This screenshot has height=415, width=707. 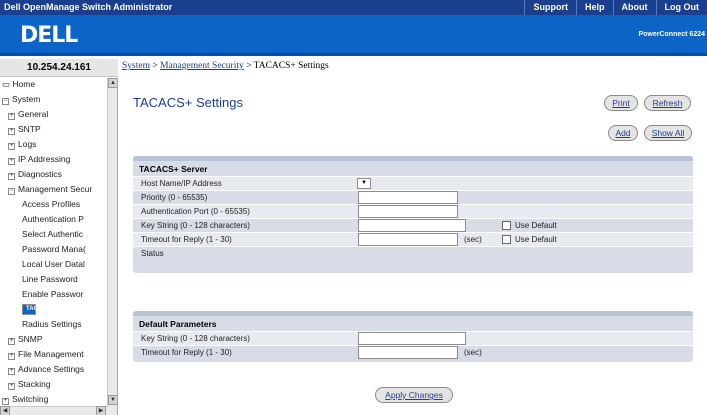 I want to click on host-row: Host Name/IP Address ▼, so click(x=413, y=183).